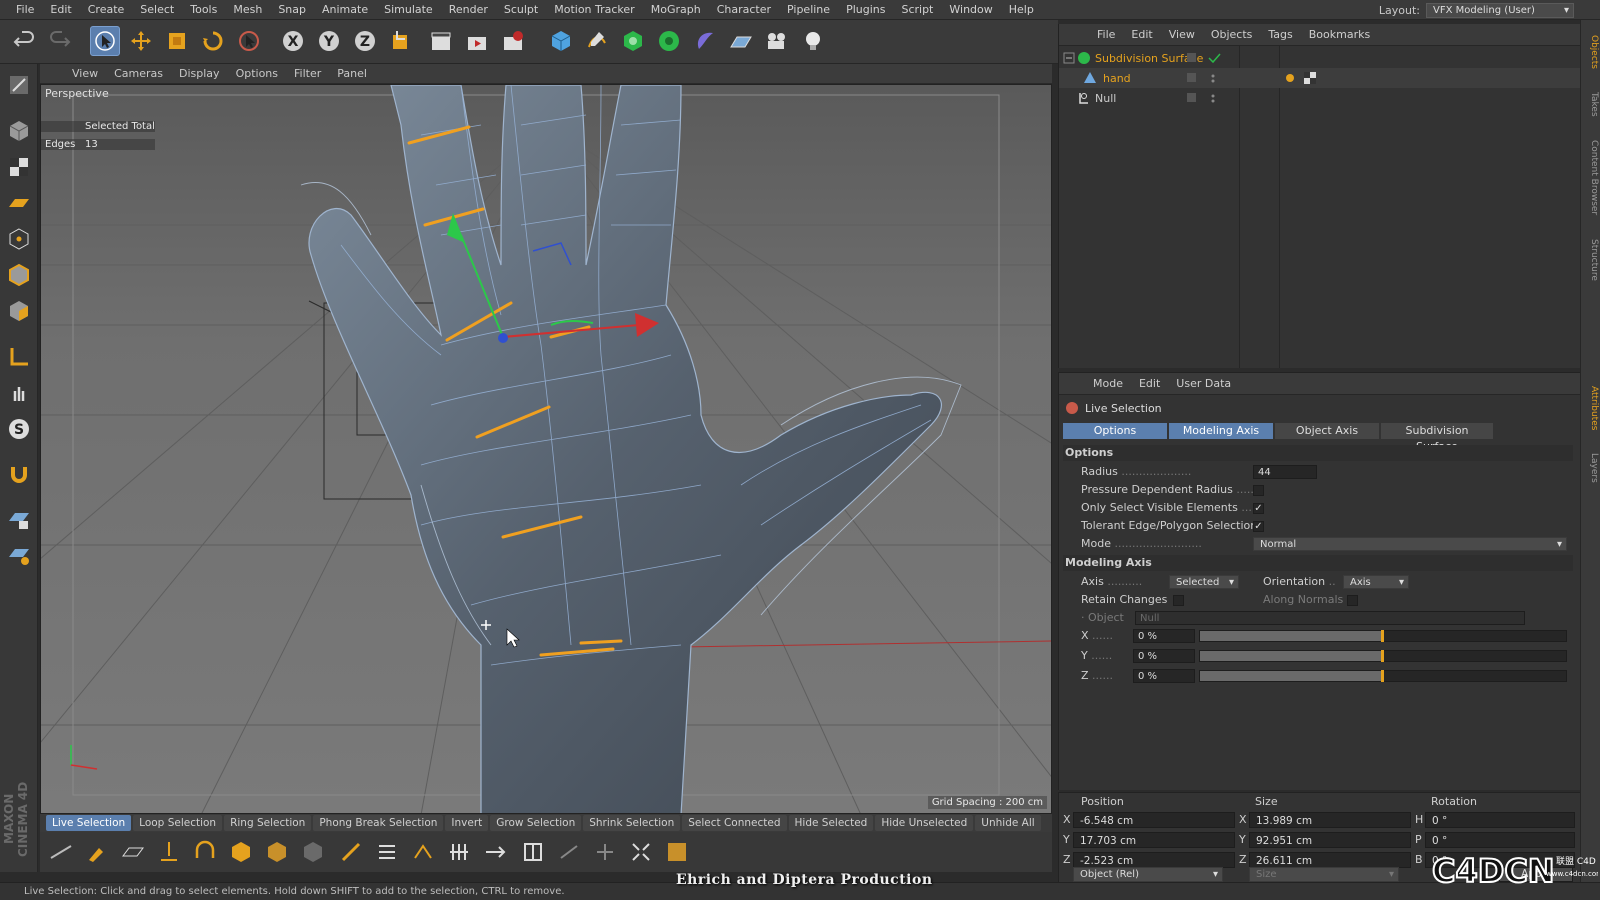 This screenshot has height=900, width=1600. I want to click on light-button, so click(813, 41).